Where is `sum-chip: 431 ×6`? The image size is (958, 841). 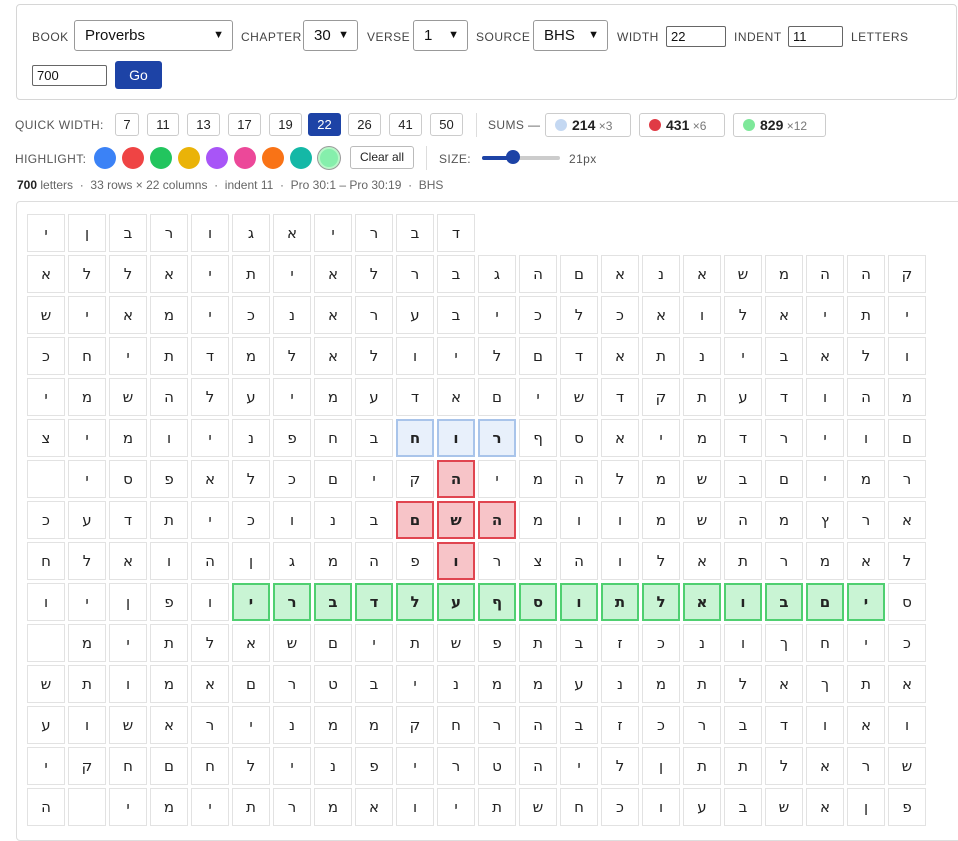 sum-chip: 431 ×6 is located at coordinates (682, 125).